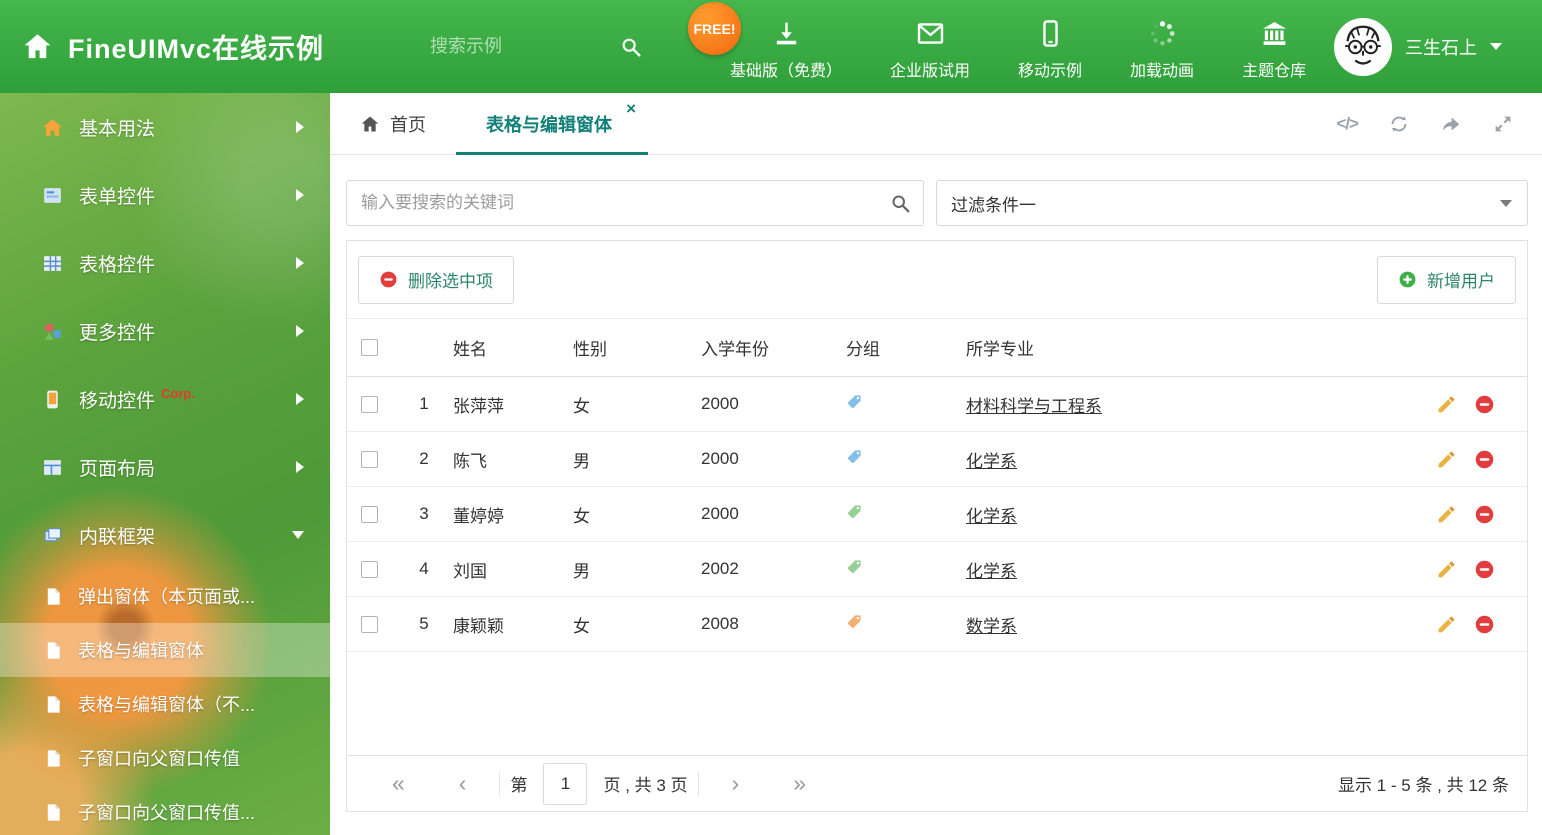  What do you see at coordinates (993, 205) in the screenshot?
I see `filter-dropdown-value: 过滤条件一` at bounding box center [993, 205].